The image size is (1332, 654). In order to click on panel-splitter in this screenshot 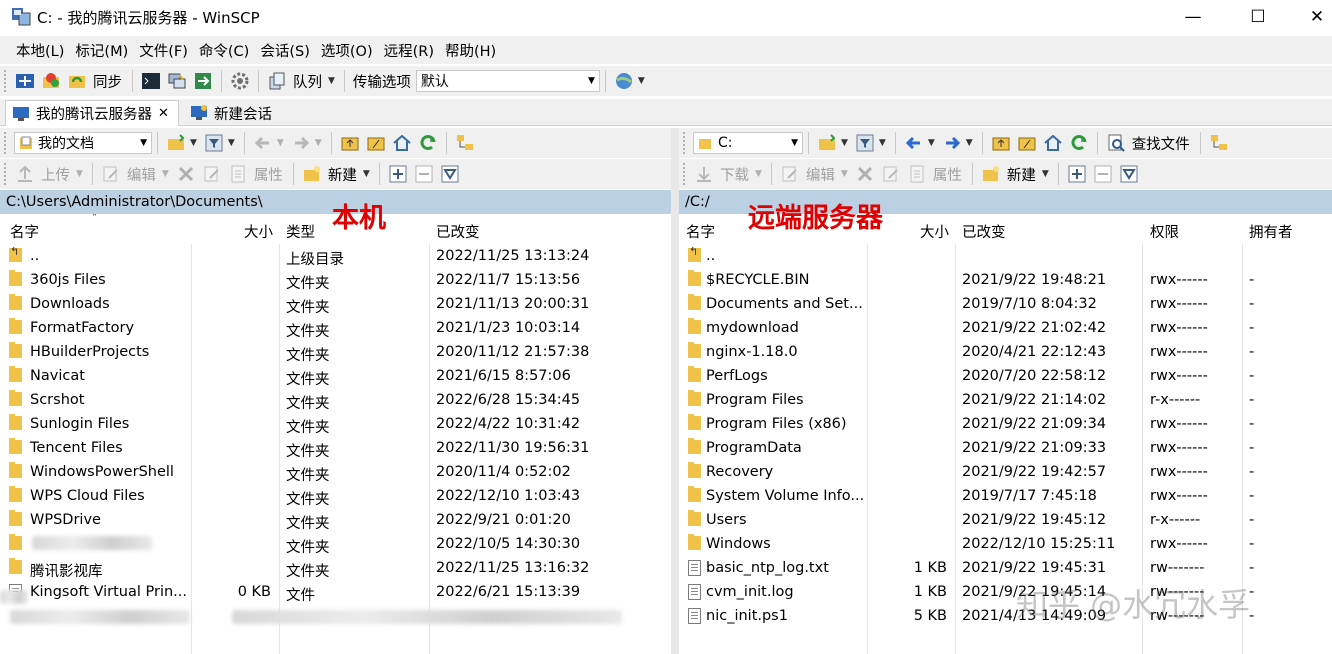, I will do `click(675, 391)`.